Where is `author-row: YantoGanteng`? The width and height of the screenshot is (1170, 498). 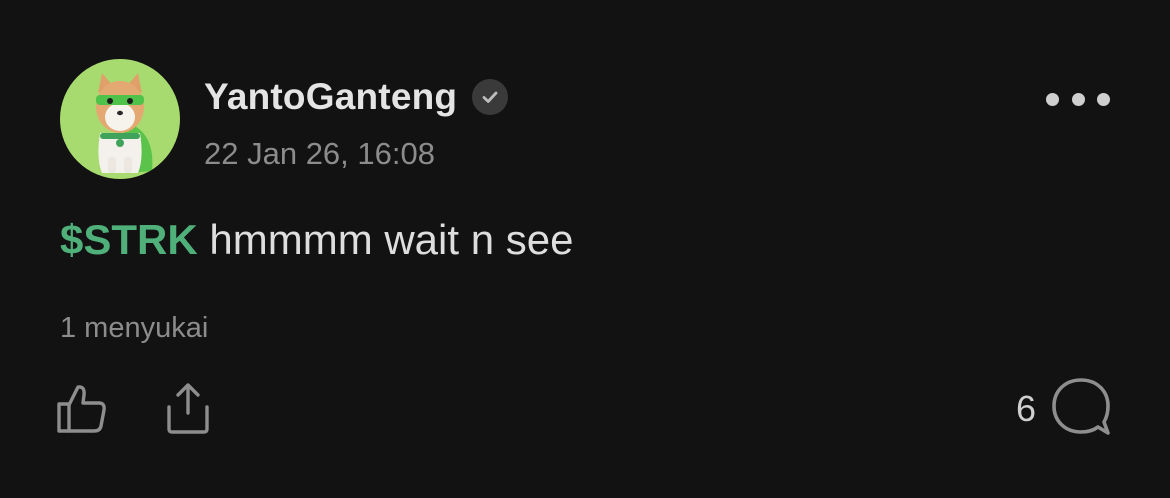 author-row: YantoGanteng is located at coordinates (356, 97).